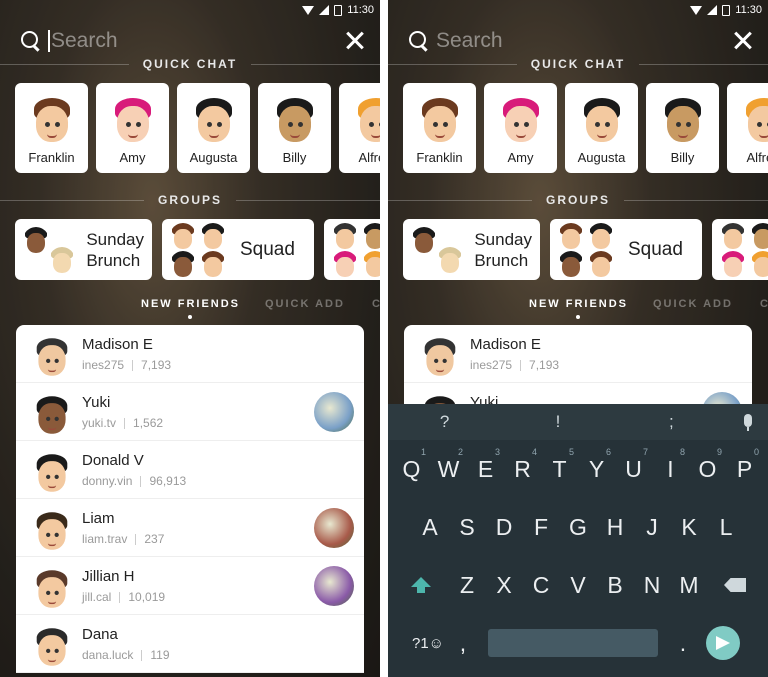  Describe the element at coordinates (652, 527) in the screenshot. I see `key-j: J` at that location.